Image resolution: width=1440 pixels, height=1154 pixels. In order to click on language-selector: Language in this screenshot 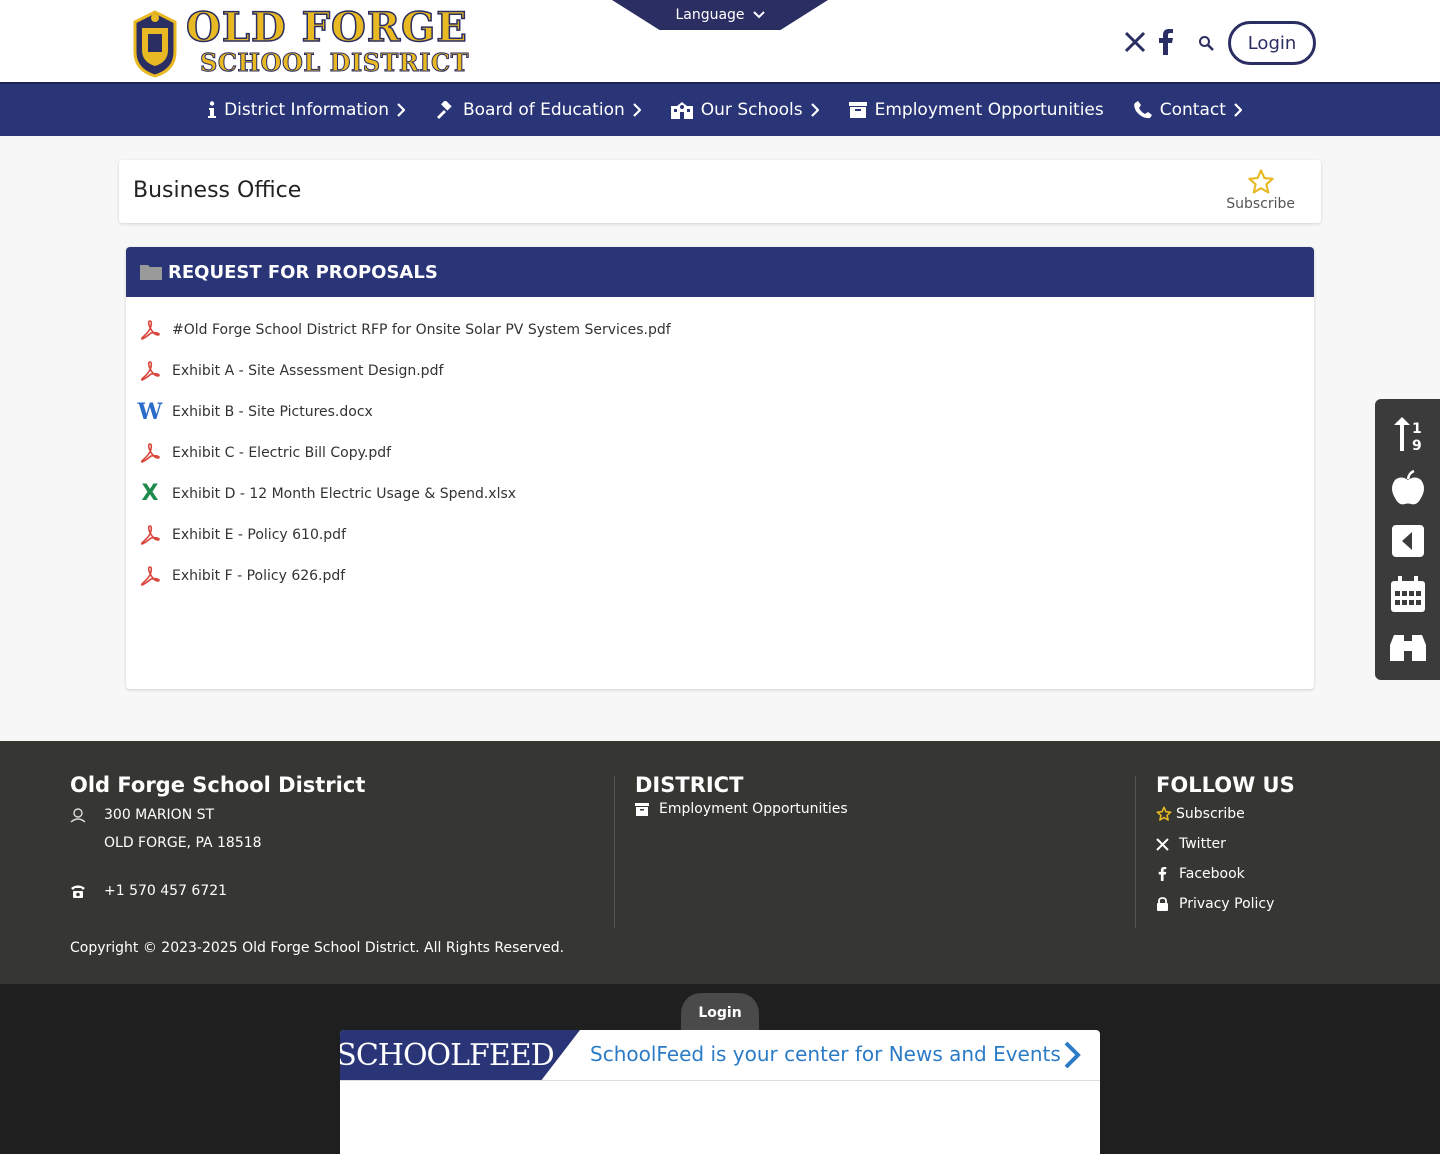, I will do `click(720, 15)`.